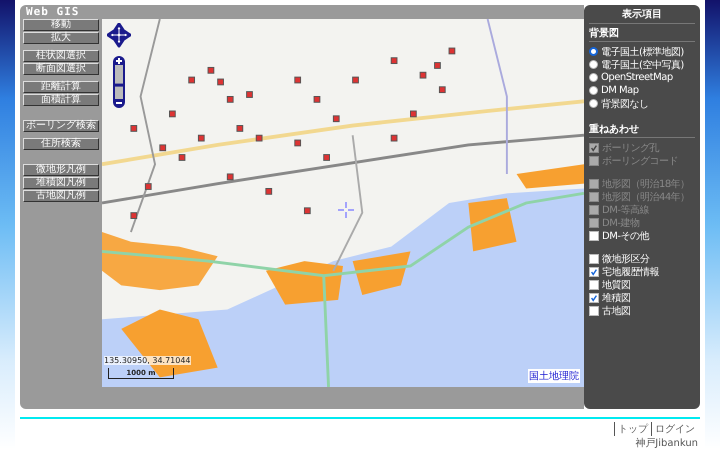 Image resolution: width=720 pixels, height=450 pixels. What do you see at coordinates (52, 12) in the screenshot?
I see `app-title: Web GIS` at bounding box center [52, 12].